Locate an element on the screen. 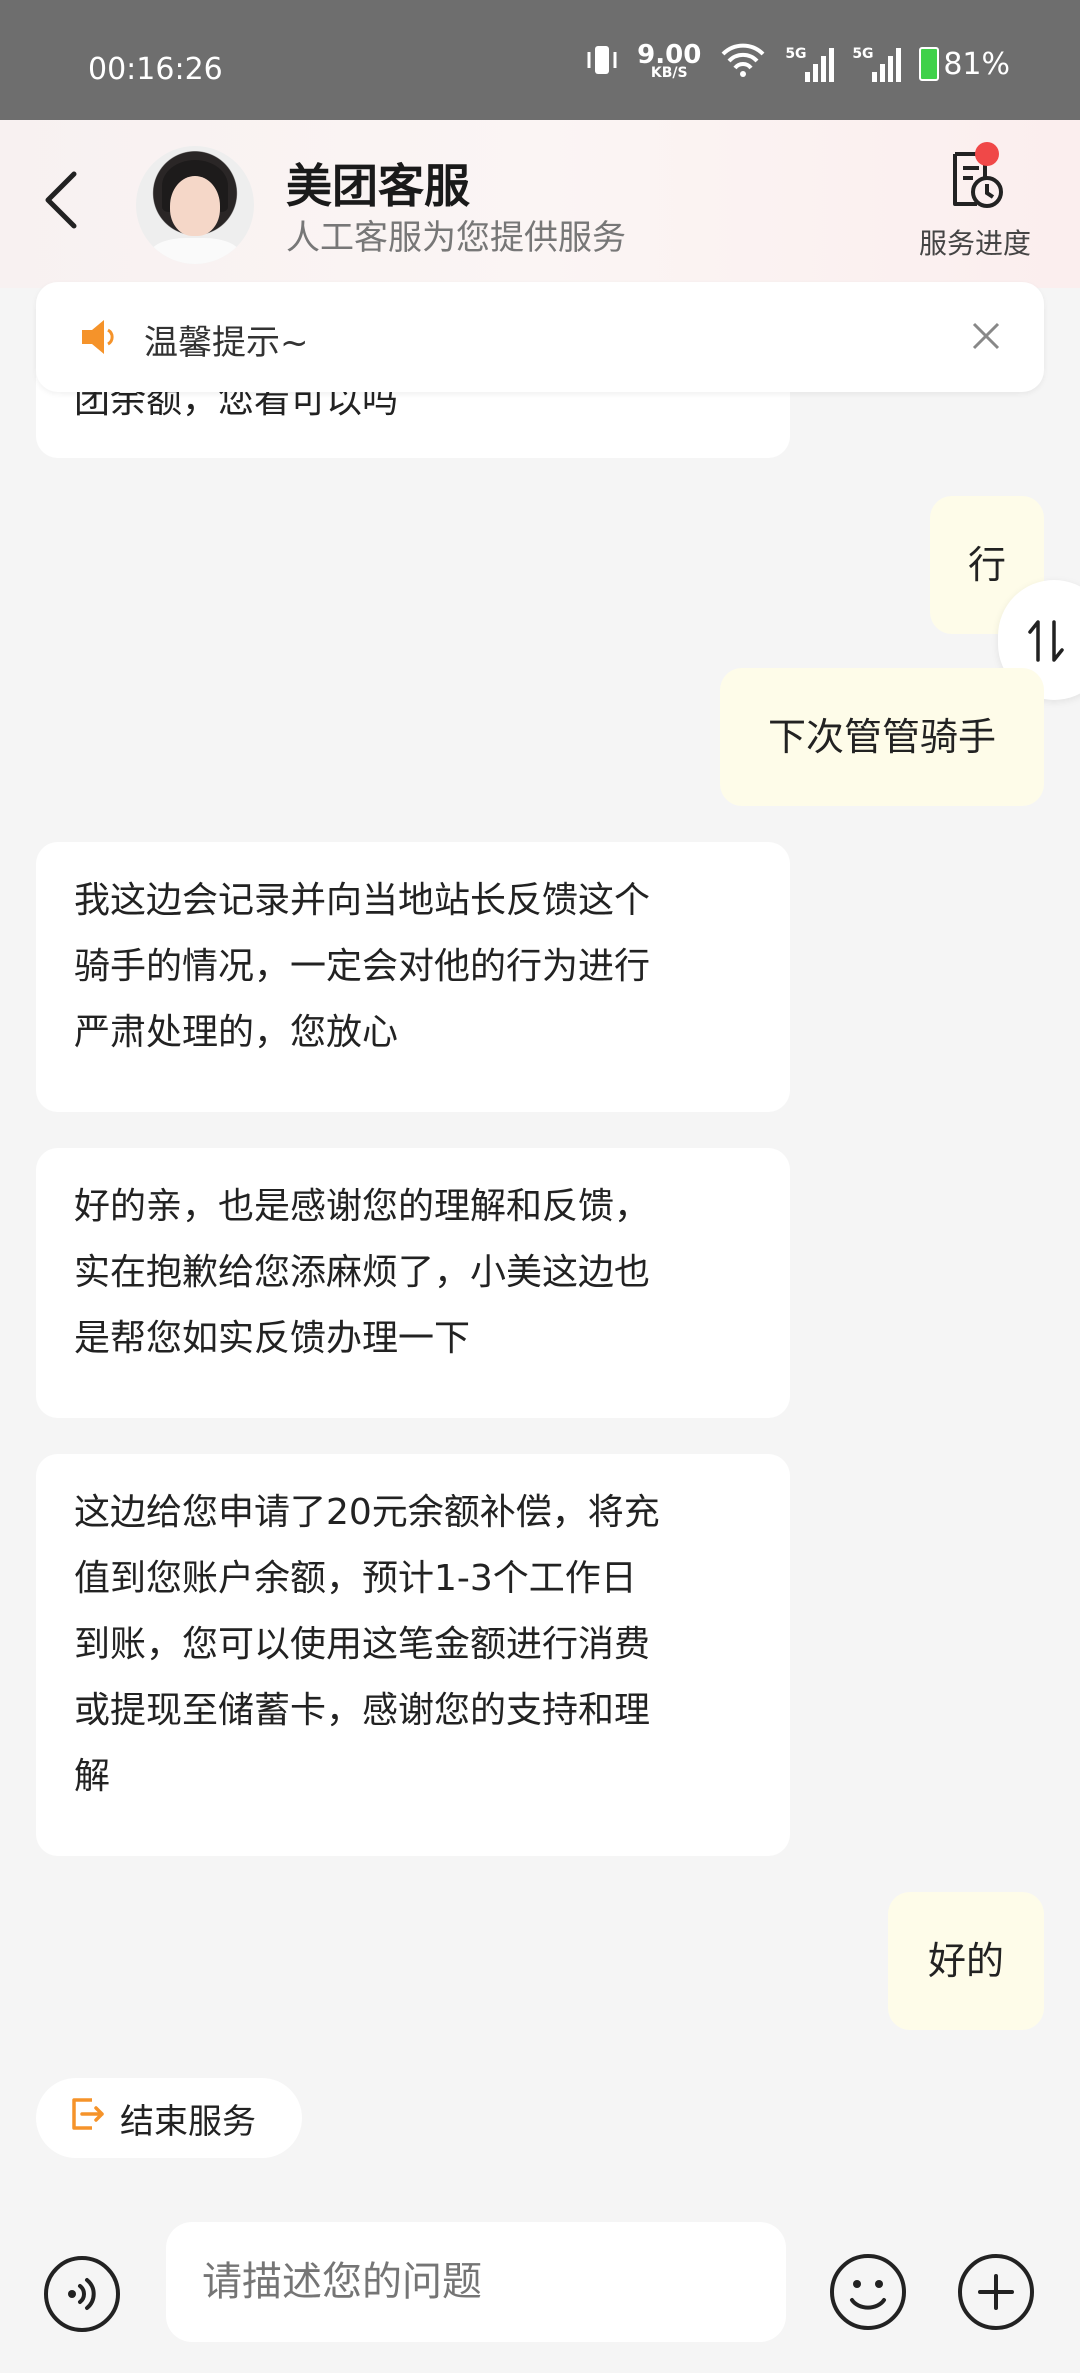  message-line: 实在抱歉给您添麻烦了，小美这边也 is located at coordinates (362, 1272).